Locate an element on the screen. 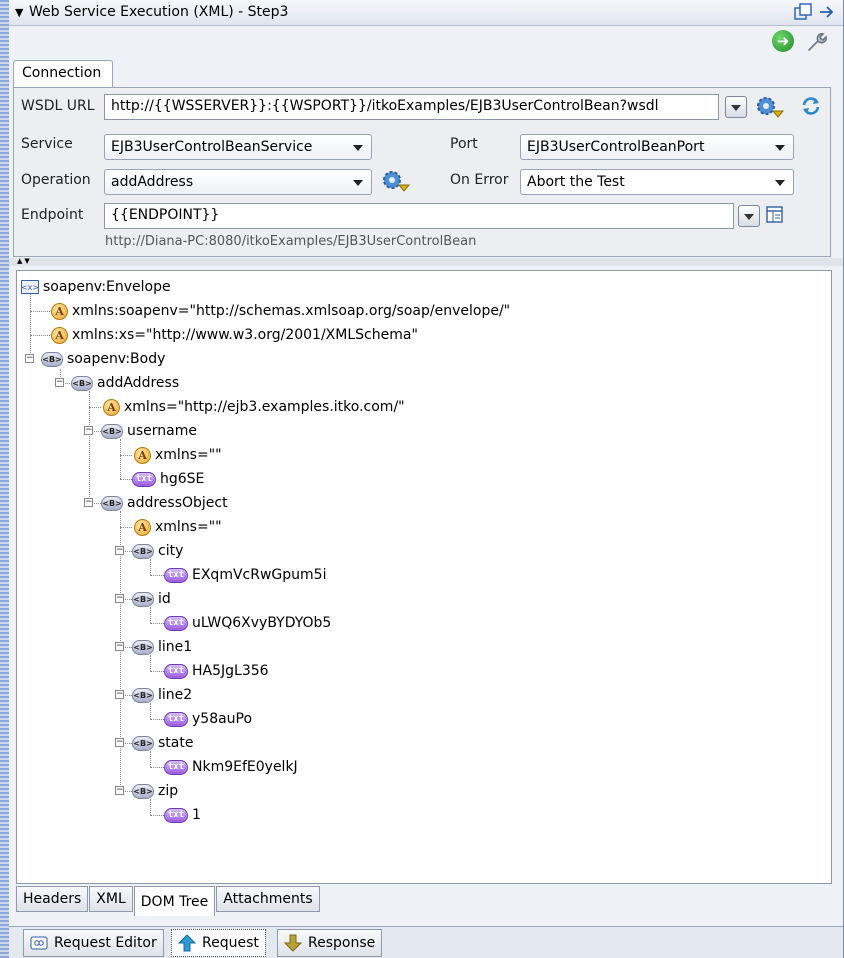  tree-node-element: <B> state is located at coordinates (162, 743).